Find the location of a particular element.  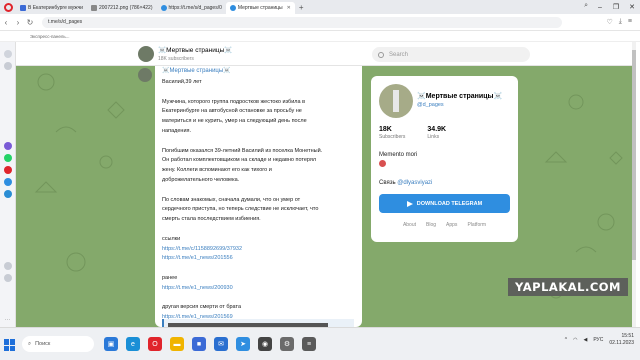

wifi-icon: ◠ is located at coordinates (575, 340).